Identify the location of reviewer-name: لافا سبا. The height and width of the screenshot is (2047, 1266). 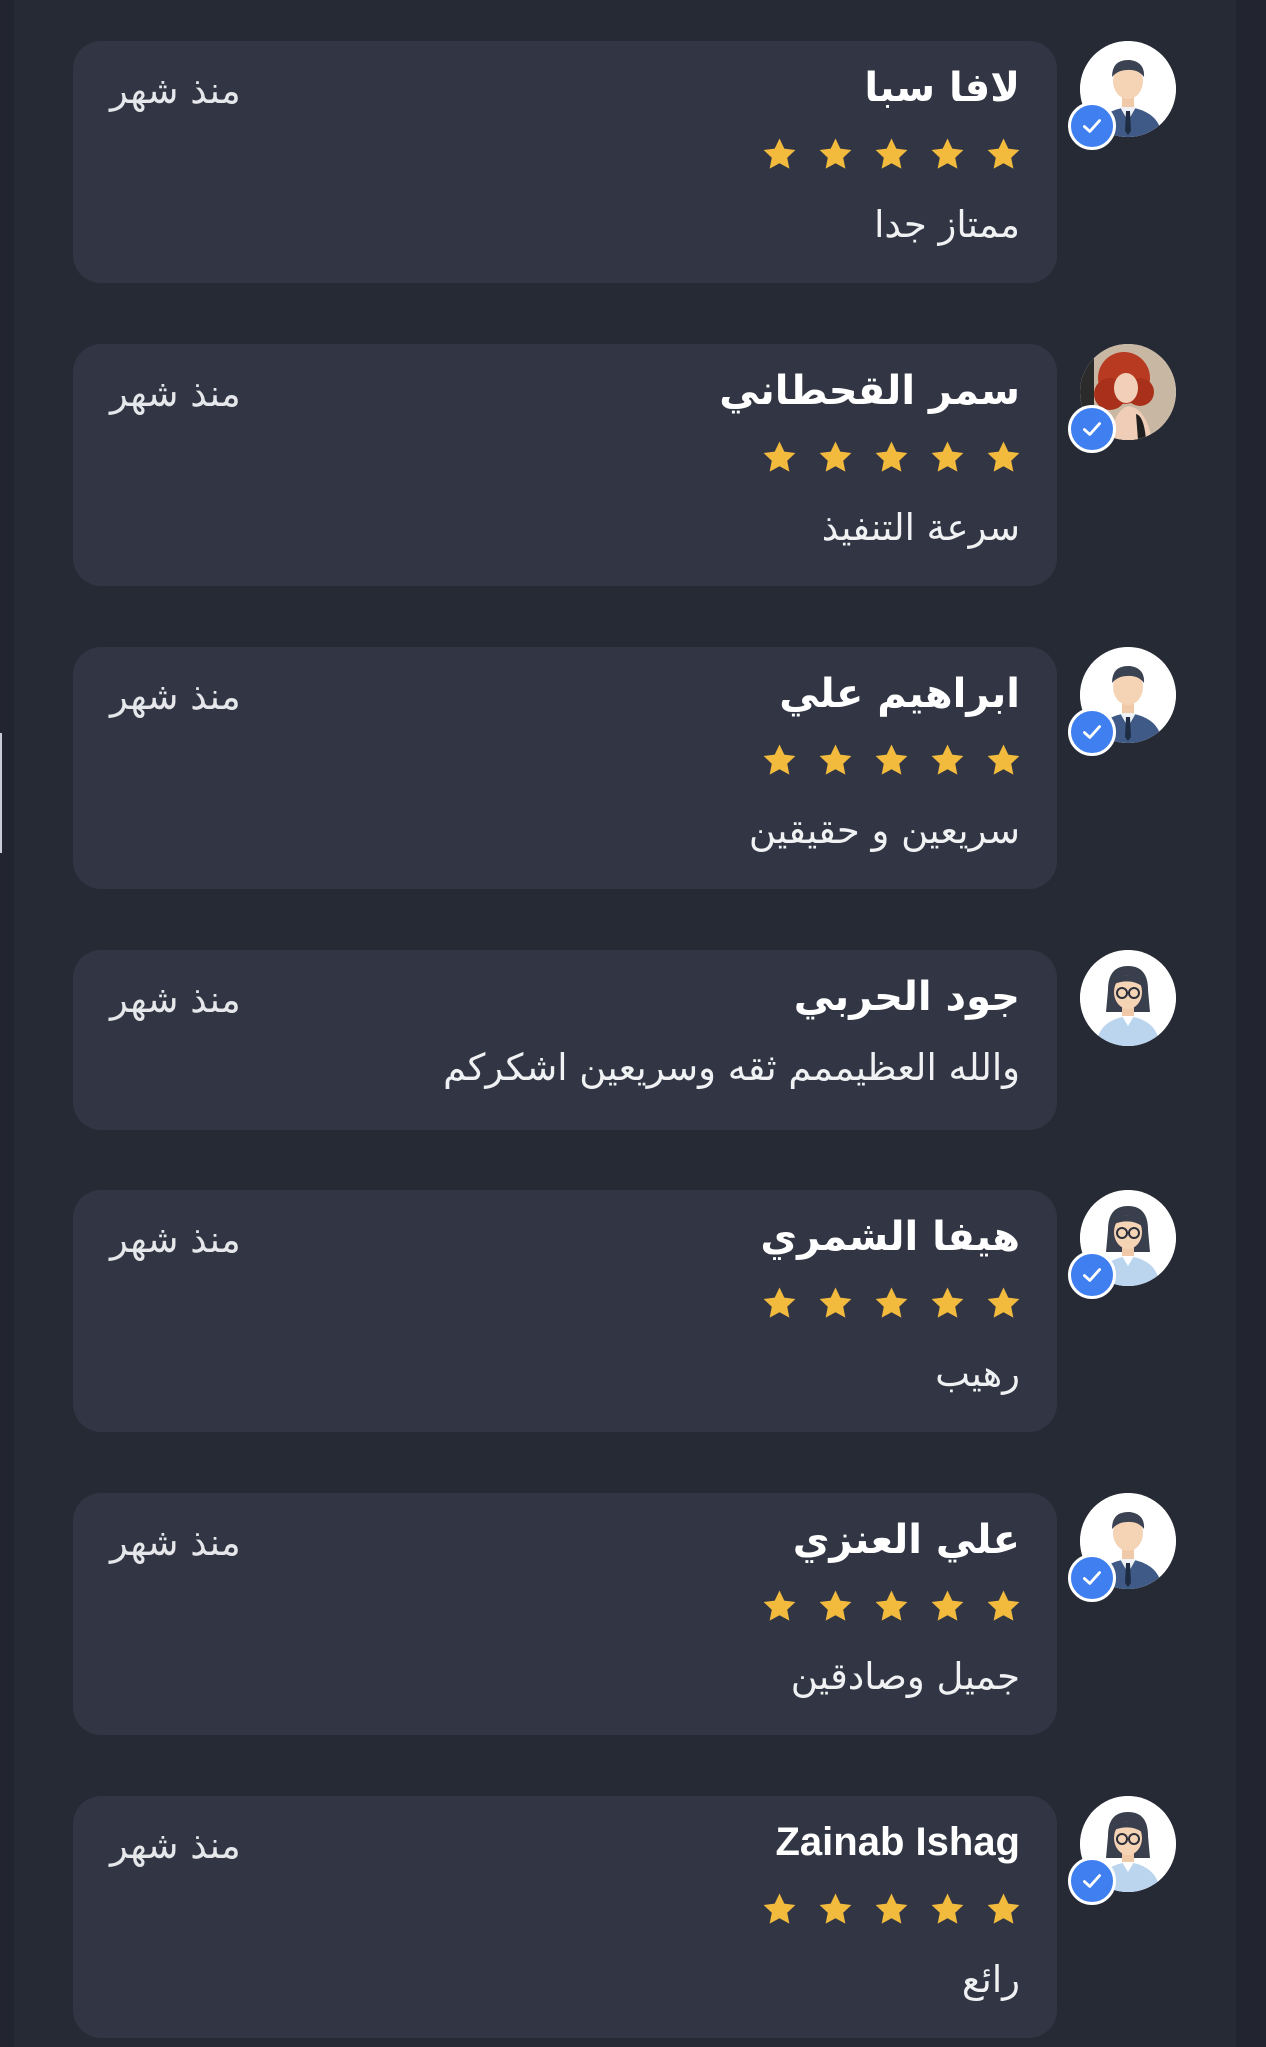
(942, 88).